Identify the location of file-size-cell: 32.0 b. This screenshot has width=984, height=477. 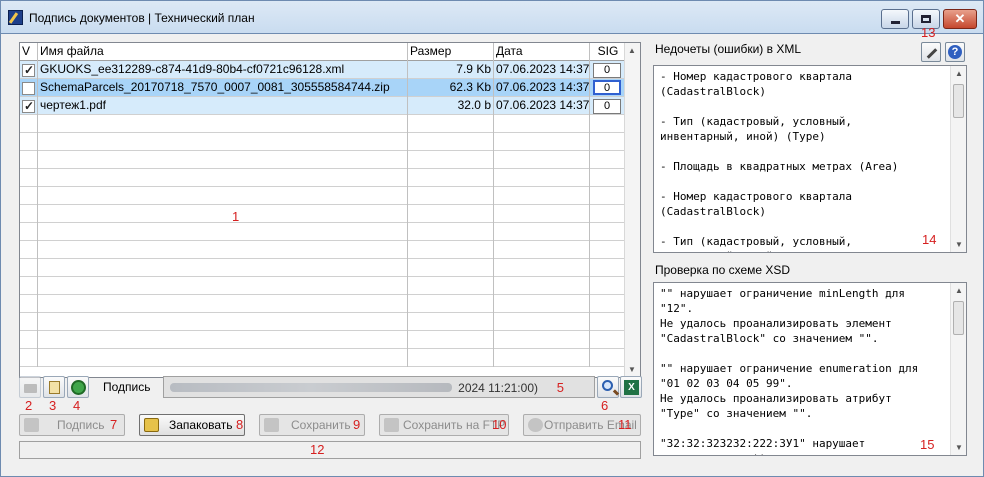
(451, 106).